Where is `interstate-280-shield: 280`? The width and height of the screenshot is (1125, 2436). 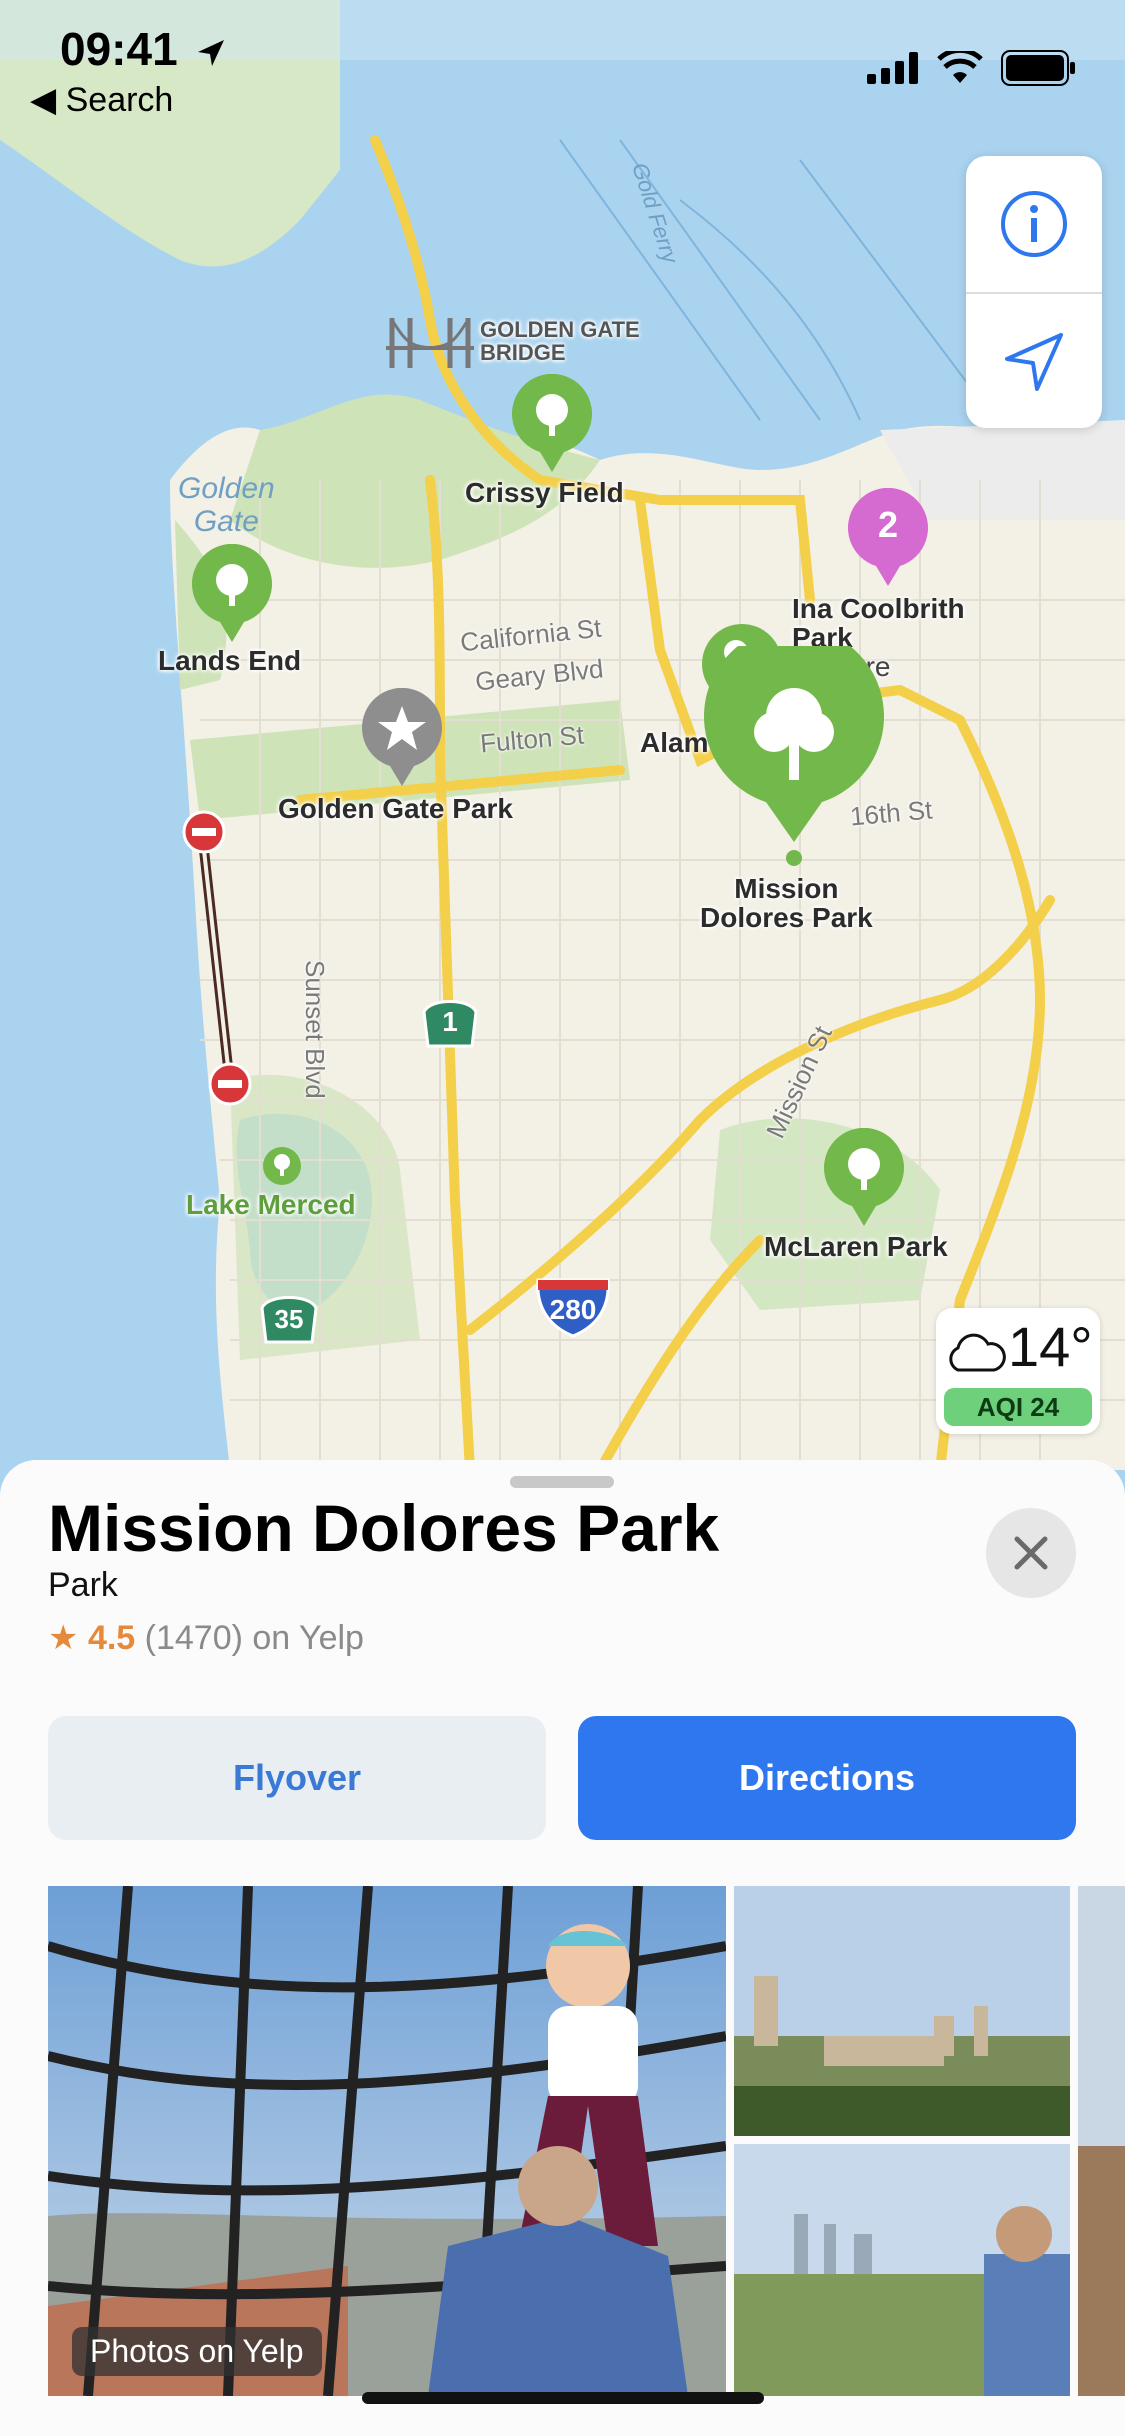
interstate-280-shield: 280 is located at coordinates (573, 1307).